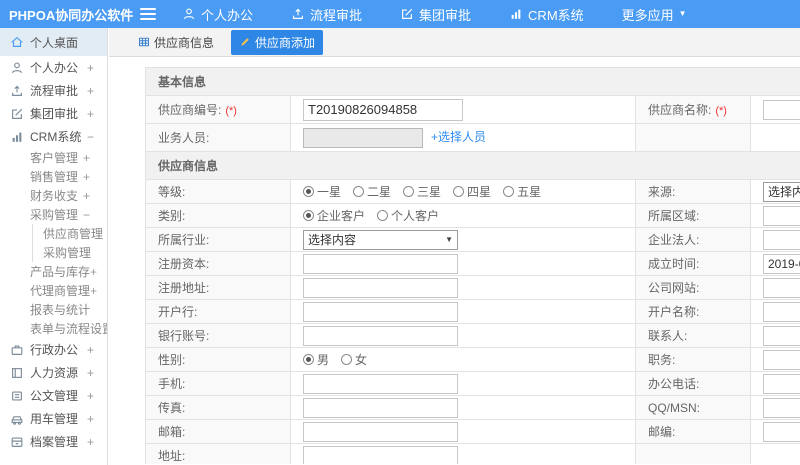 The height and width of the screenshot is (465, 800). Describe the element at coordinates (781, 311) in the screenshot. I see `account-name-input` at that location.